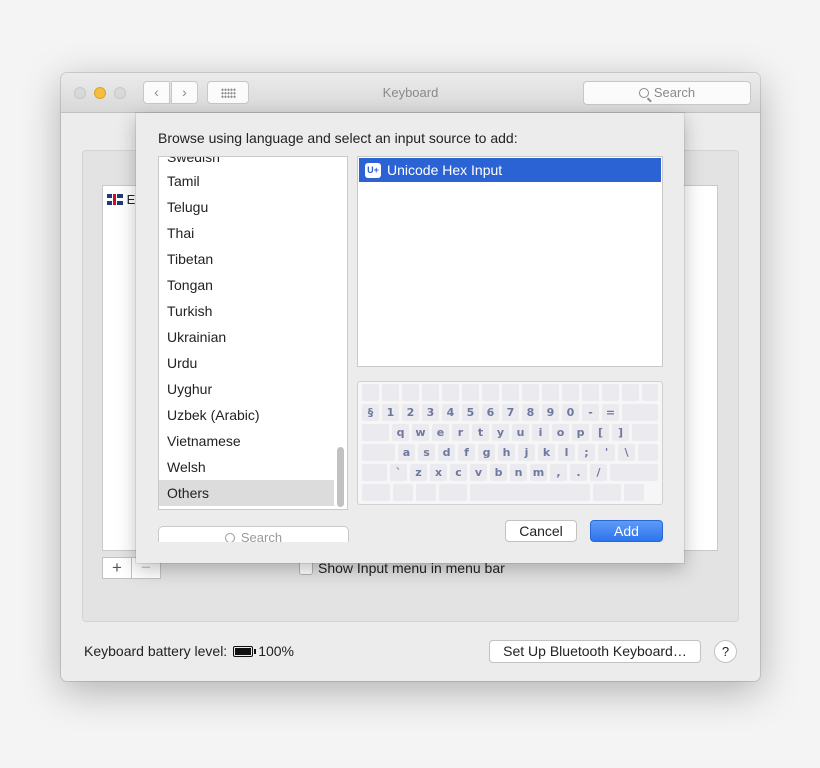  What do you see at coordinates (390, 412) in the screenshot?
I see `keyboard-key: 1` at bounding box center [390, 412].